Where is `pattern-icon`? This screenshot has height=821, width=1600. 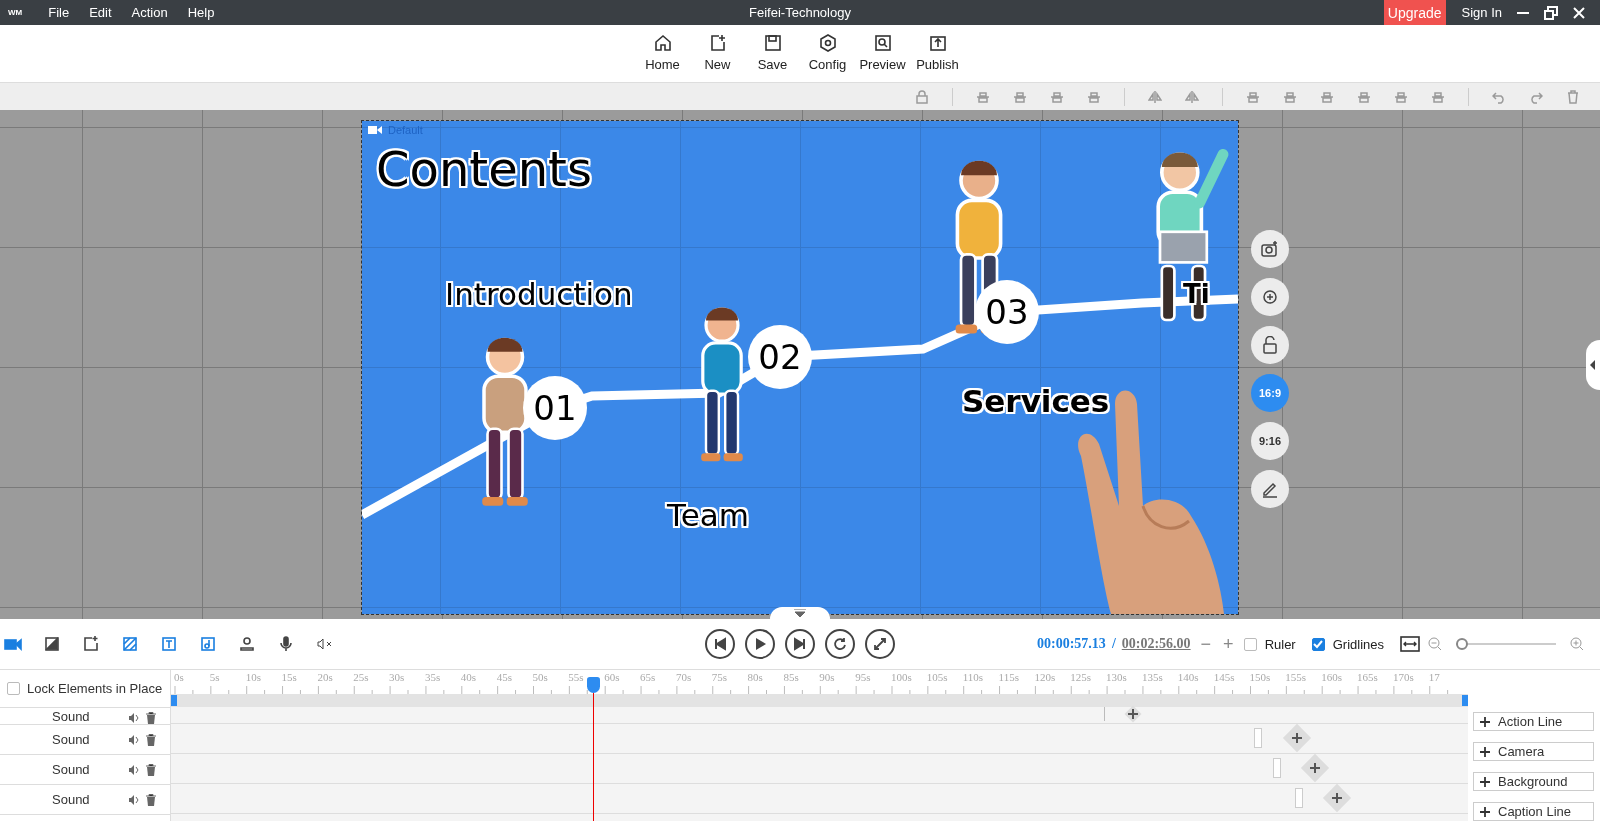 pattern-icon is located at coordinates (130, 644).